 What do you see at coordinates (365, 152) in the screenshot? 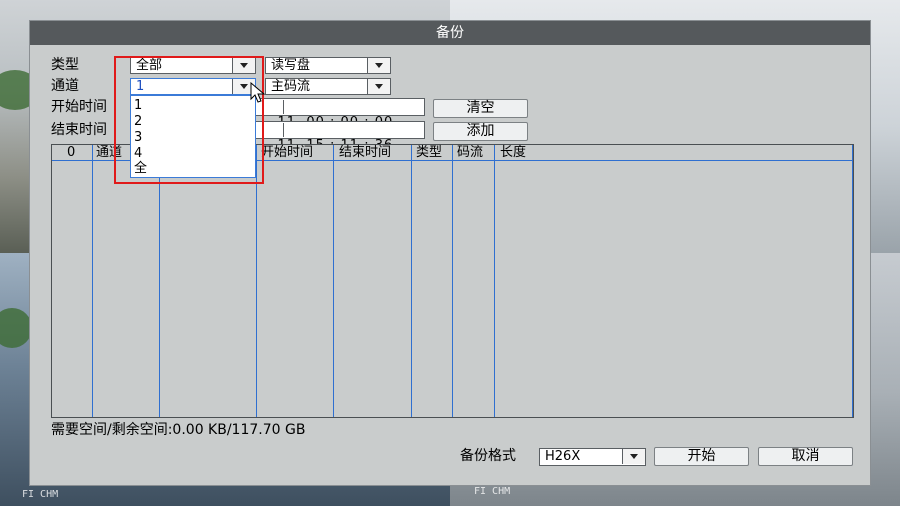
I see `column-header-end-time: 结束时间` at bounding box center [365, 152].